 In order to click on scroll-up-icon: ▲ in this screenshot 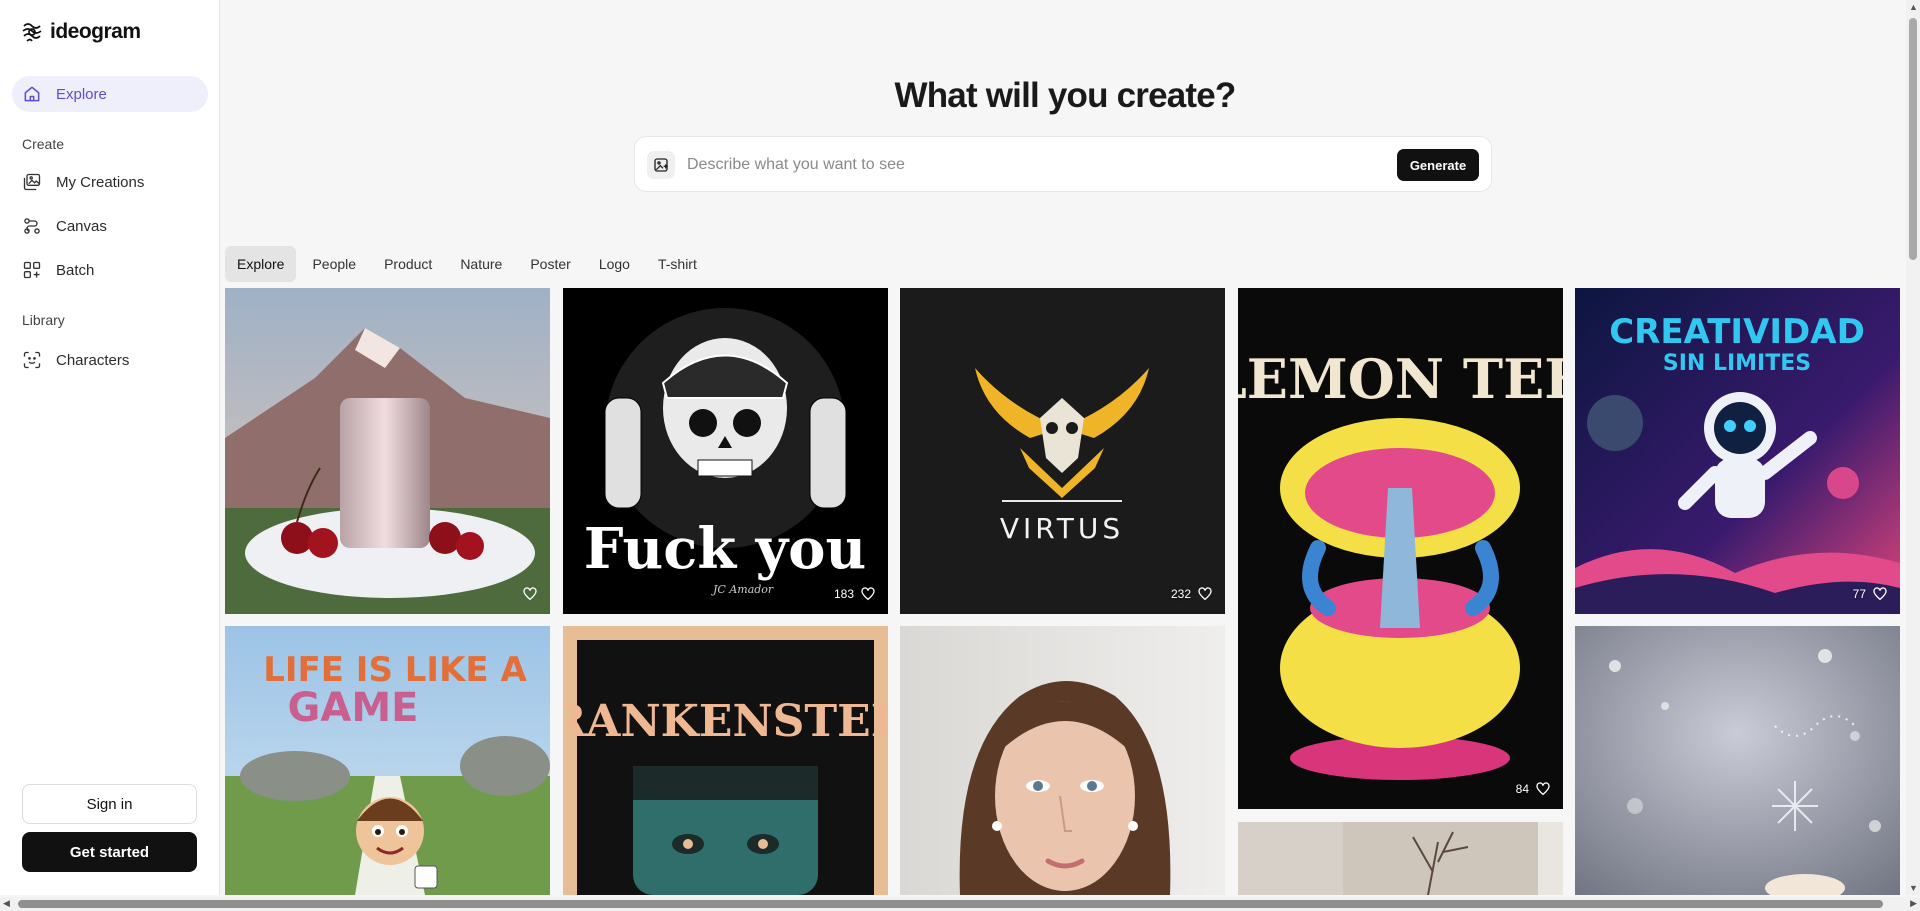, I will do `click(1913, 7)`.